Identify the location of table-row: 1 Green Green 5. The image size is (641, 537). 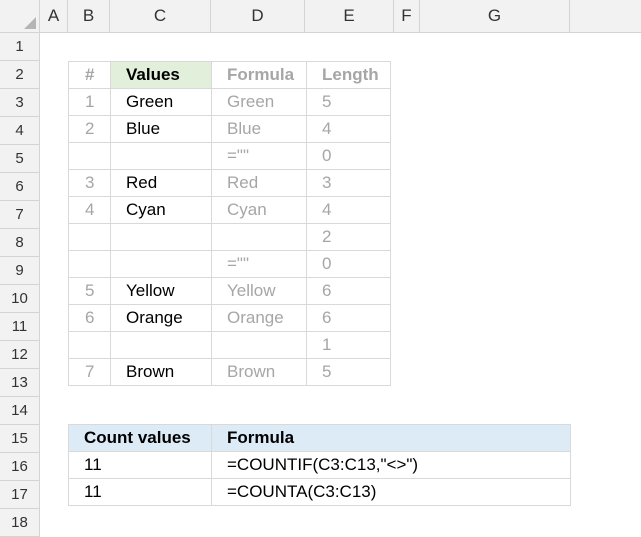
(229, 102).